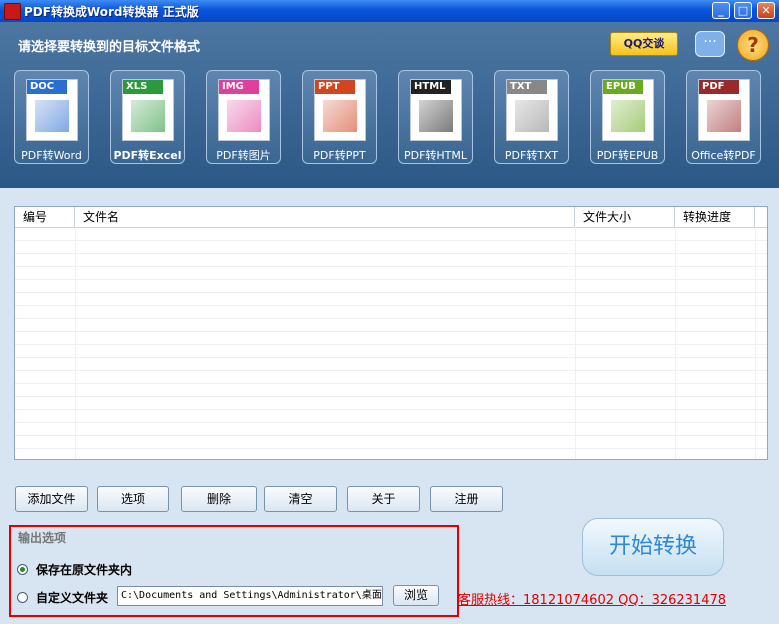 The height and width of the screenshot is (624, 779). I want to click on start-convert-button: 开始转换, so click(653, 547).